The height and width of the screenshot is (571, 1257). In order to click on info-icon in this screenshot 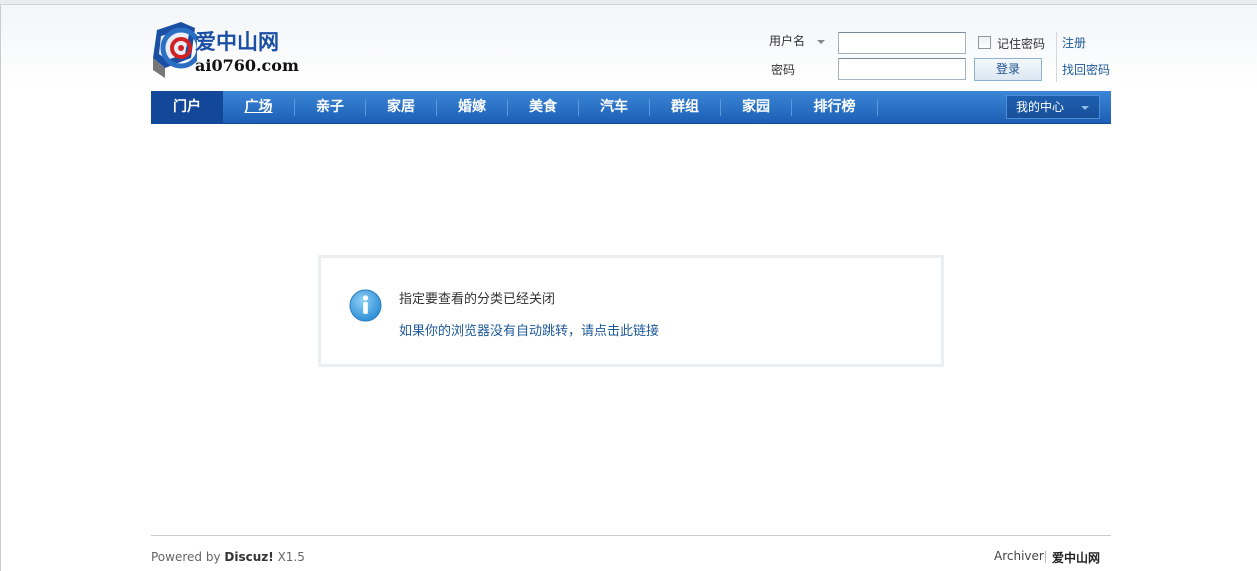, I will do `click(365, 305)`.